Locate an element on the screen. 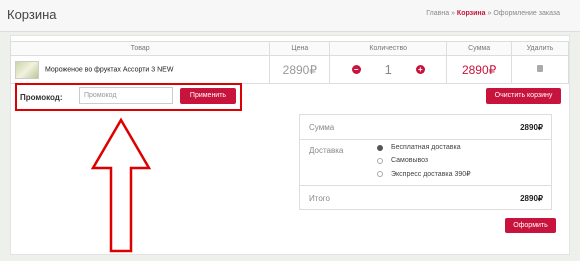  quantity-stepper: − 1 + is located at coordinates (388, 69).